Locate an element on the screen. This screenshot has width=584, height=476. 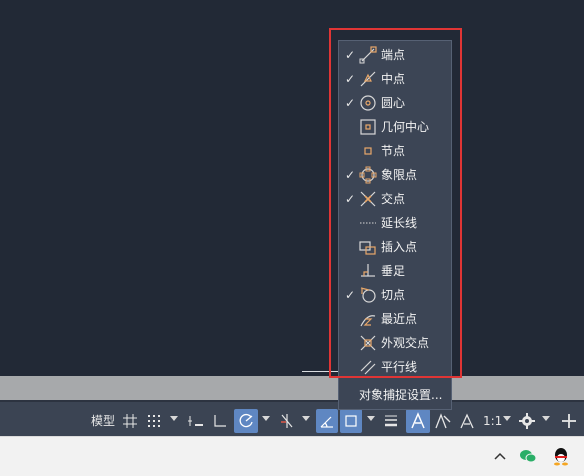
lineweight-button is located at coordinates (391, 421).